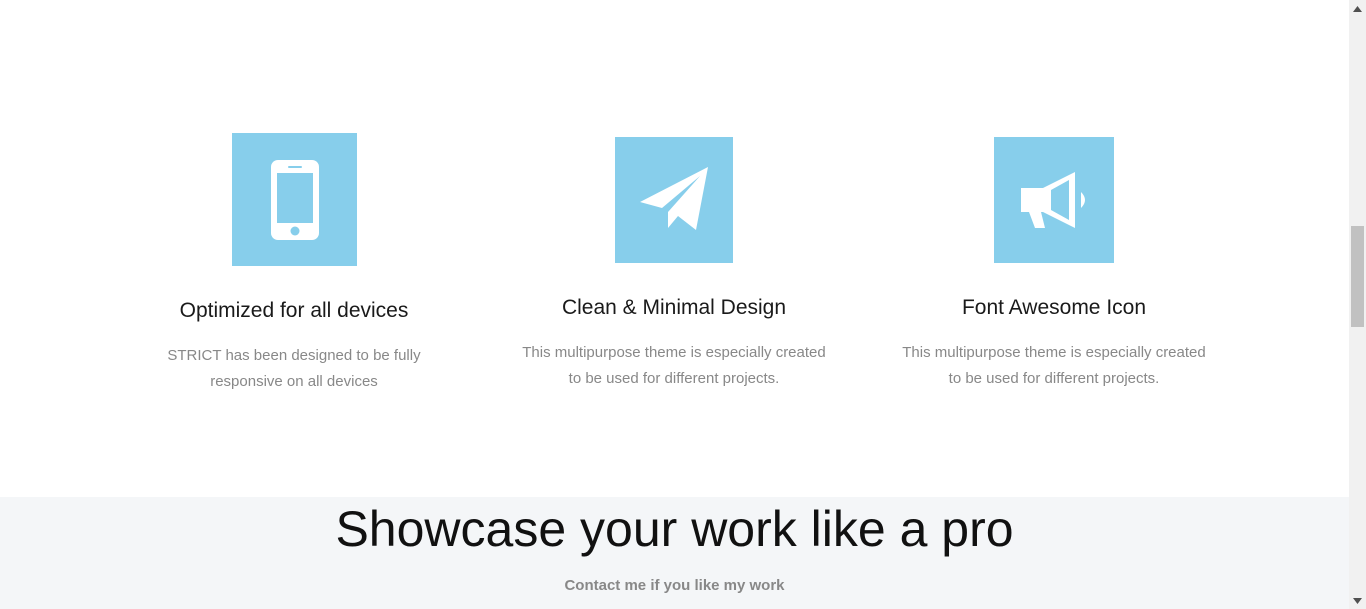 The height and width of the screenshot is (609, 1366). Describe the element at coordinates (1357, 600) in the screenshot. I see `scroll-down-arrow-icon` at that location.